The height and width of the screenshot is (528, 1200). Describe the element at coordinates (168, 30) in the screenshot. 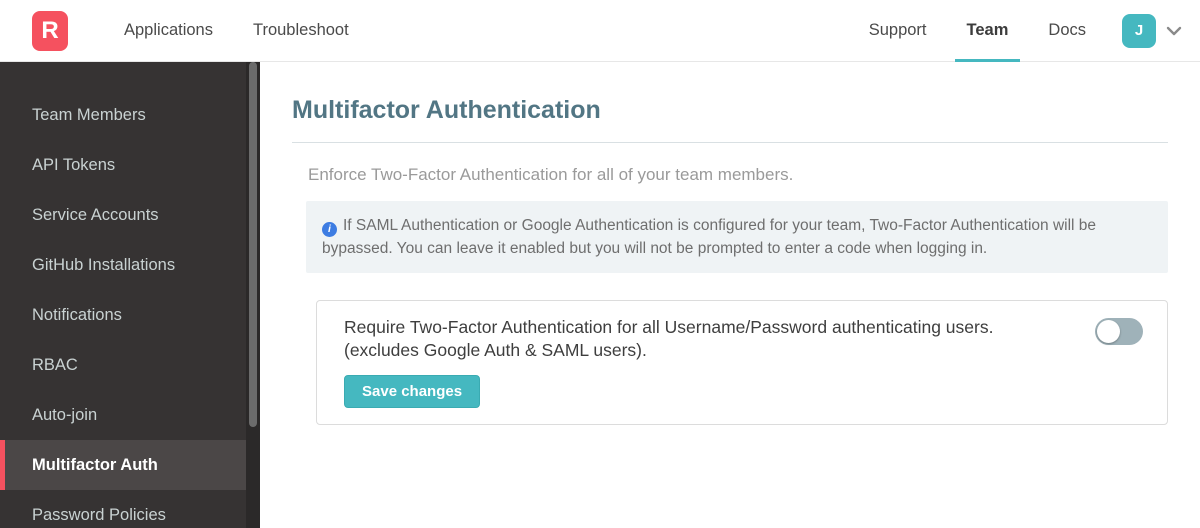

I see `nav-applications: Applications` at that location.